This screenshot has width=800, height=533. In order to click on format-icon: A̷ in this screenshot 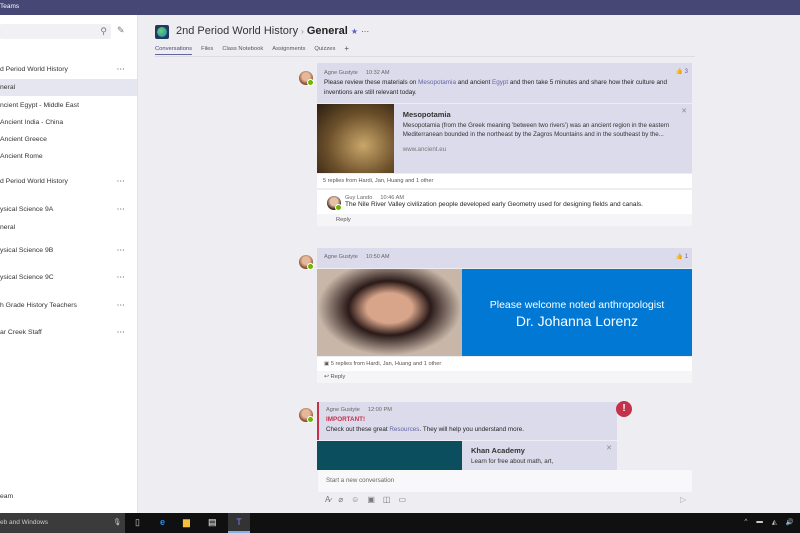, I will do `click(327, 499)`.